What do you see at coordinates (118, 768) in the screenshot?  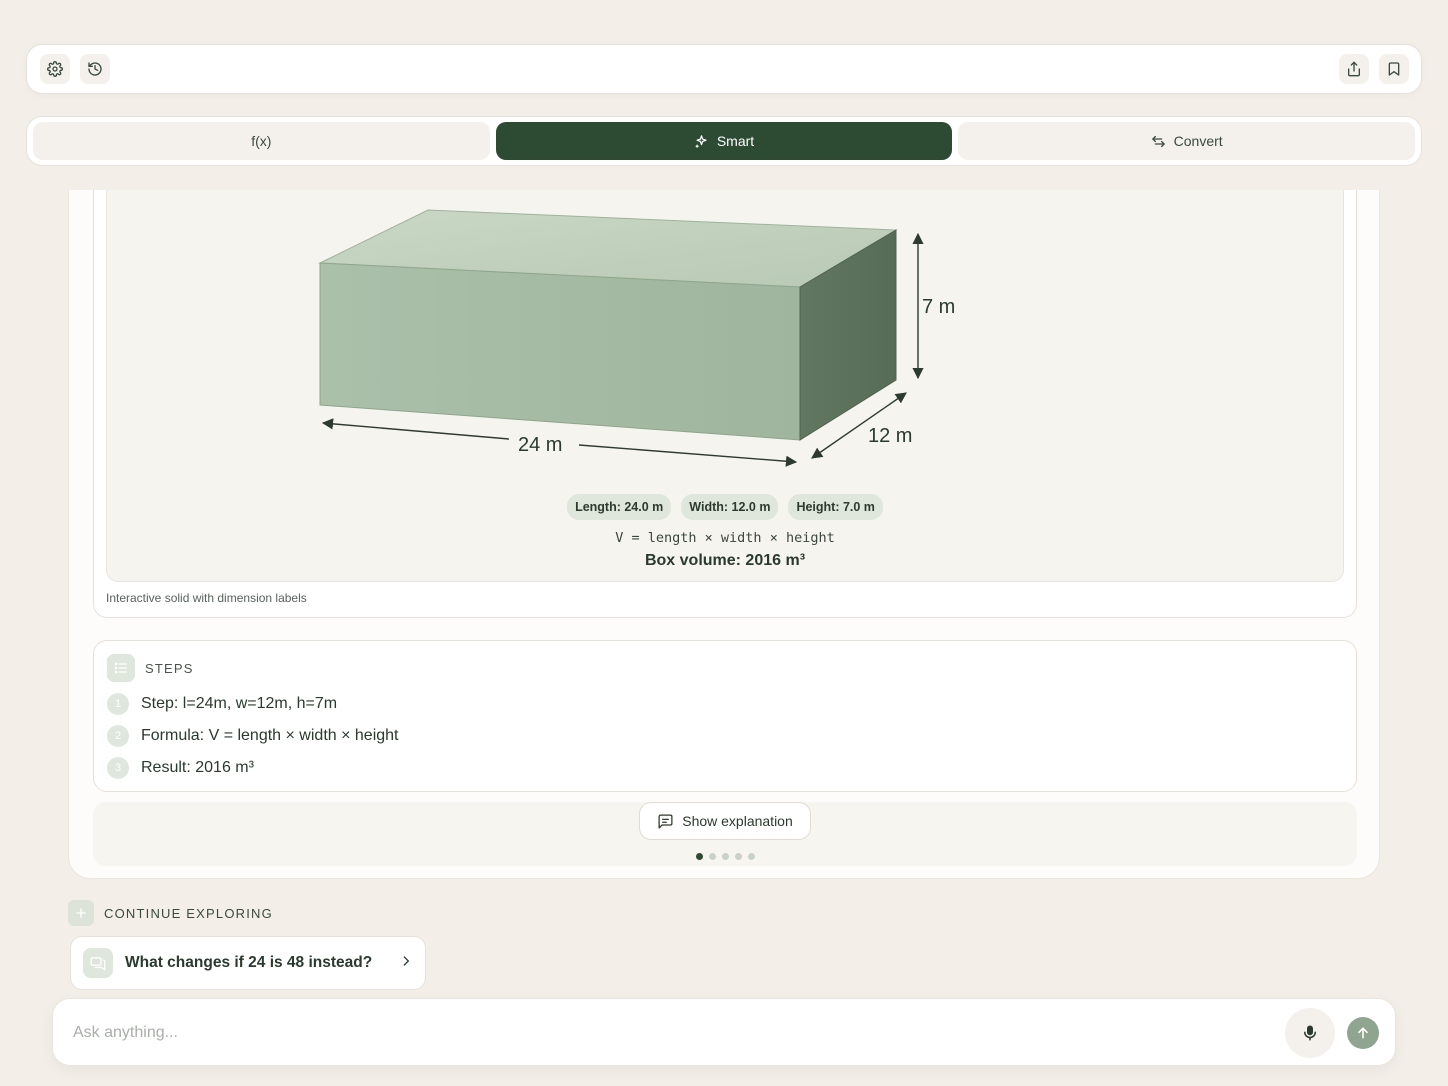 I see `step-number: 3` at bounding box center [118, 768].